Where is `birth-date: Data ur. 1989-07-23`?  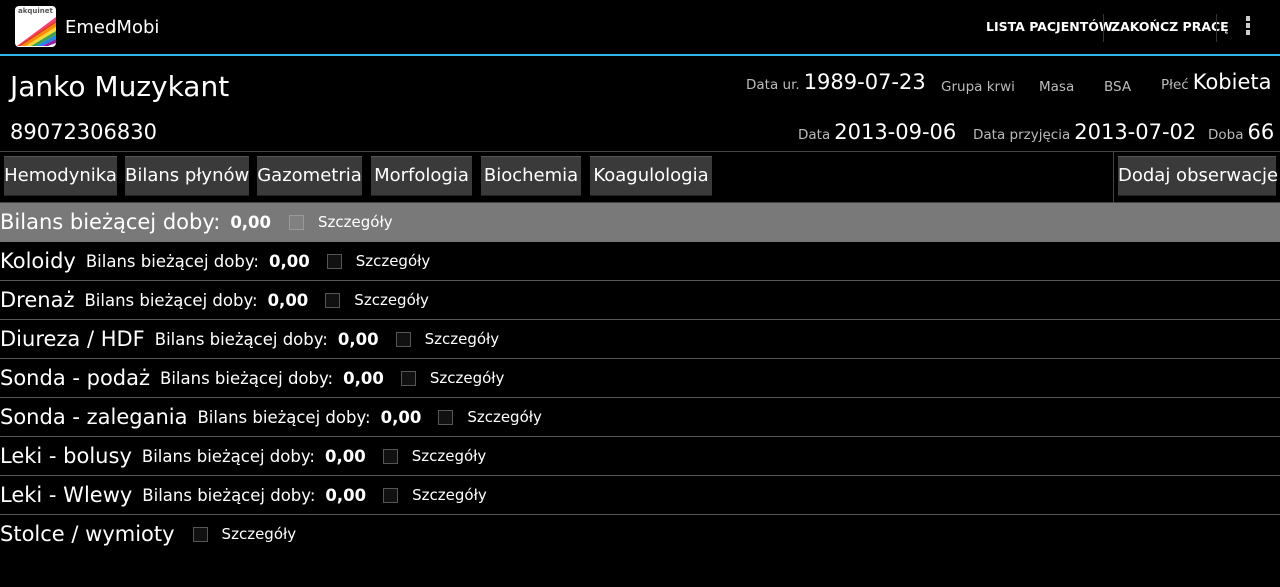
birth-date: Data ur. 1989-07-23 is located at coordinates (836, 82).